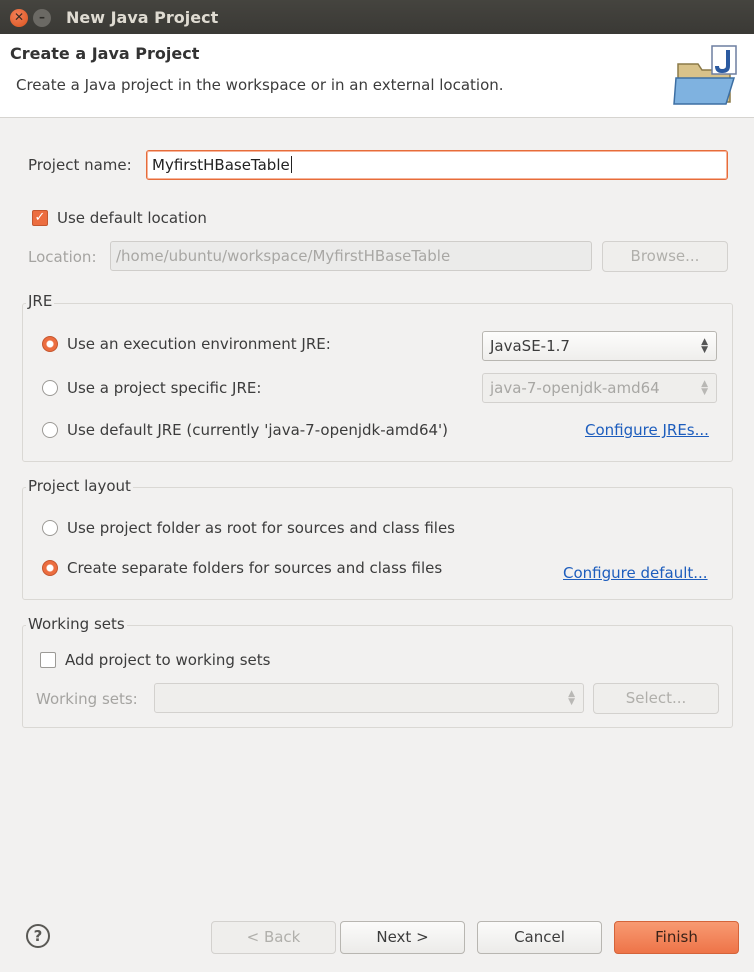 Image resolution: width=754 pixels, height=972 pixels. Describe the element at coordinates (199, 344) in the screenshot. I see `exec-env-jre-label: Use an execution environment JRE:` at that location.